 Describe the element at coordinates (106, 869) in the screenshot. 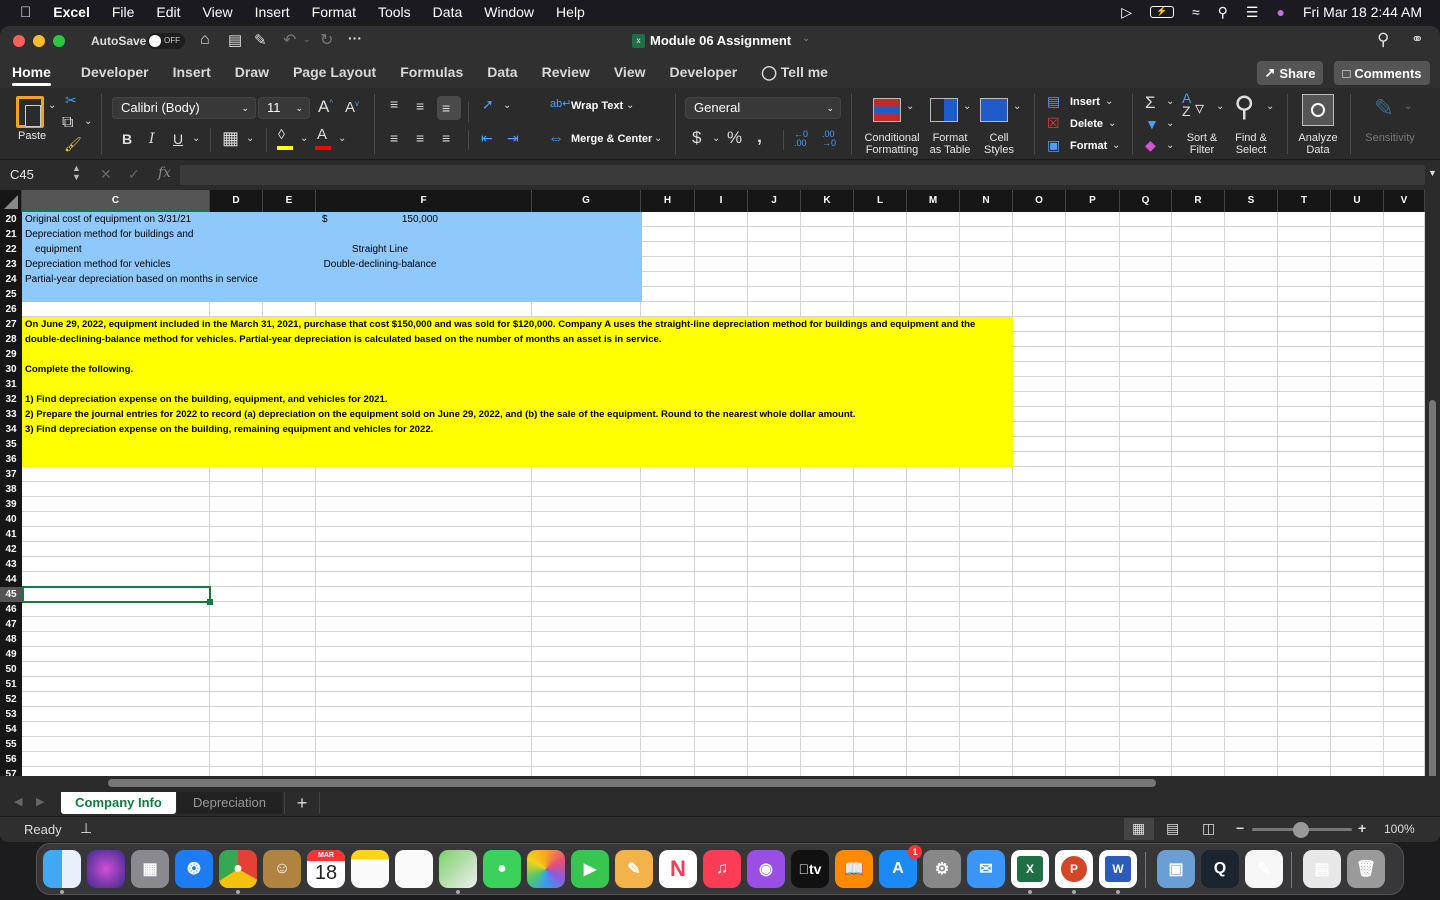

I see `siri-icon` at that location.